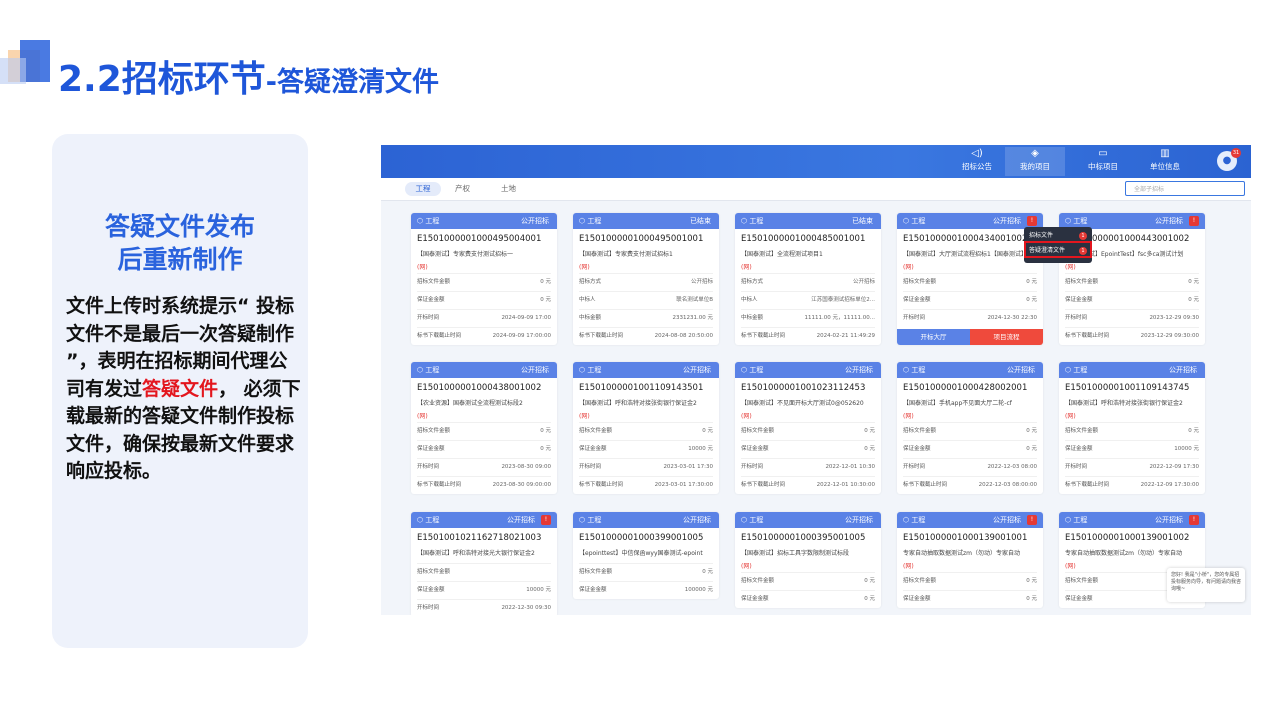 This screenshot has height=719, width=1280. I want to click on assistant-chat-bubble: 您好! 我是"小桥"，您的专属招投标服务向导，有问题请向我咨询哦~, so click(1206, 585).